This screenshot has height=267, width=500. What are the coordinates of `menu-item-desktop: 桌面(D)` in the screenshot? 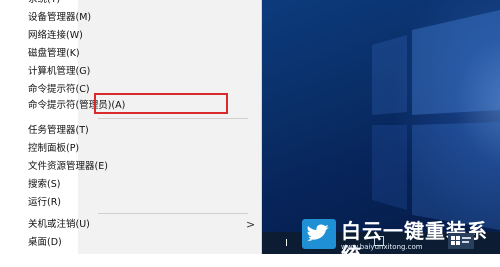 It's located at (45, 243).